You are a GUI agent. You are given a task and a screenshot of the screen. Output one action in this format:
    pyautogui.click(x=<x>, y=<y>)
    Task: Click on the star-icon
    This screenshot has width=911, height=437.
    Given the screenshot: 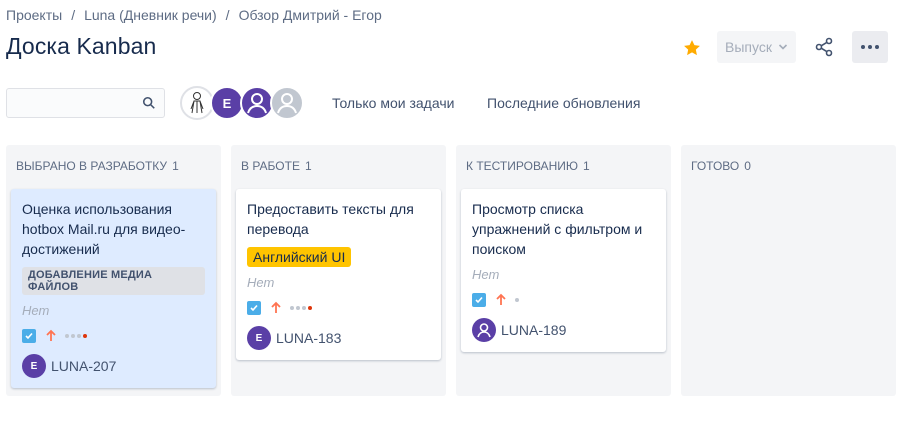 What is the action you would take?
    pyautogui.click(x=692, y=48)
    